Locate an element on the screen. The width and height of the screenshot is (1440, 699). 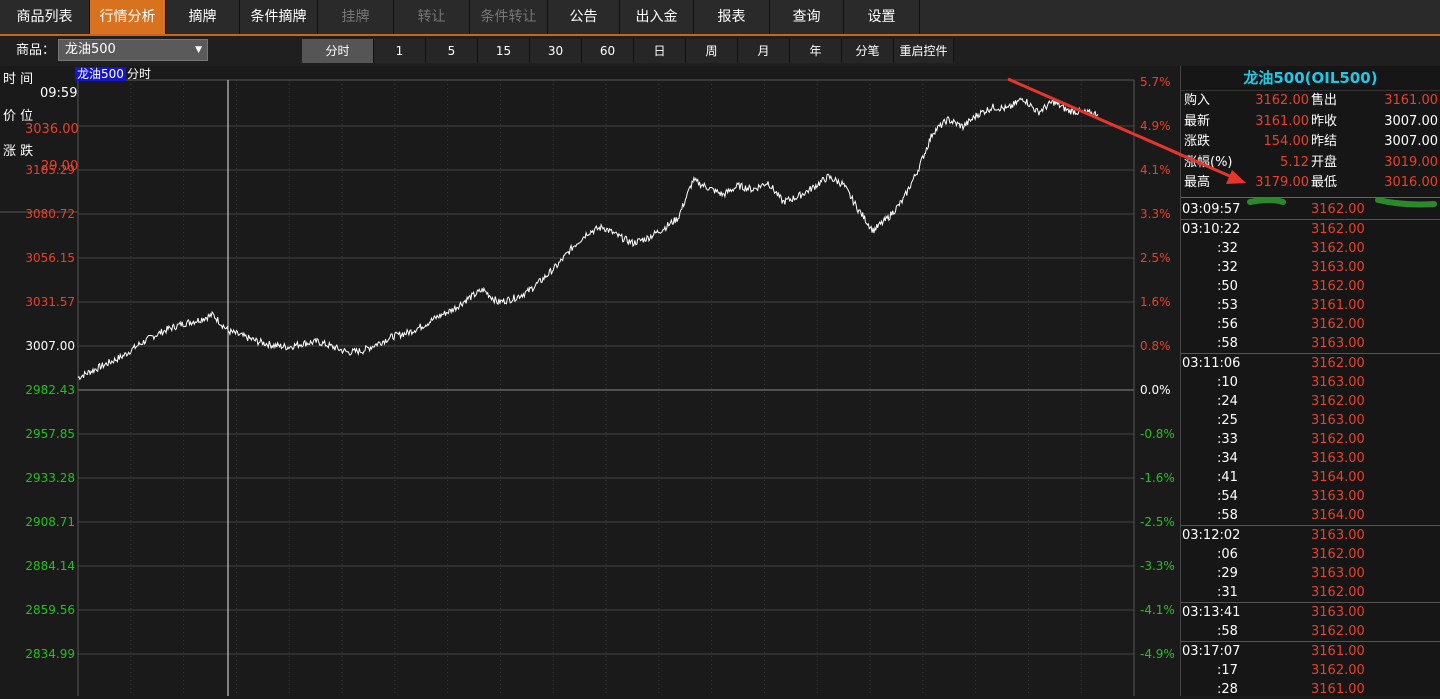
y-tick-label-right: 1.6% is located at coordinates (1155, 302).